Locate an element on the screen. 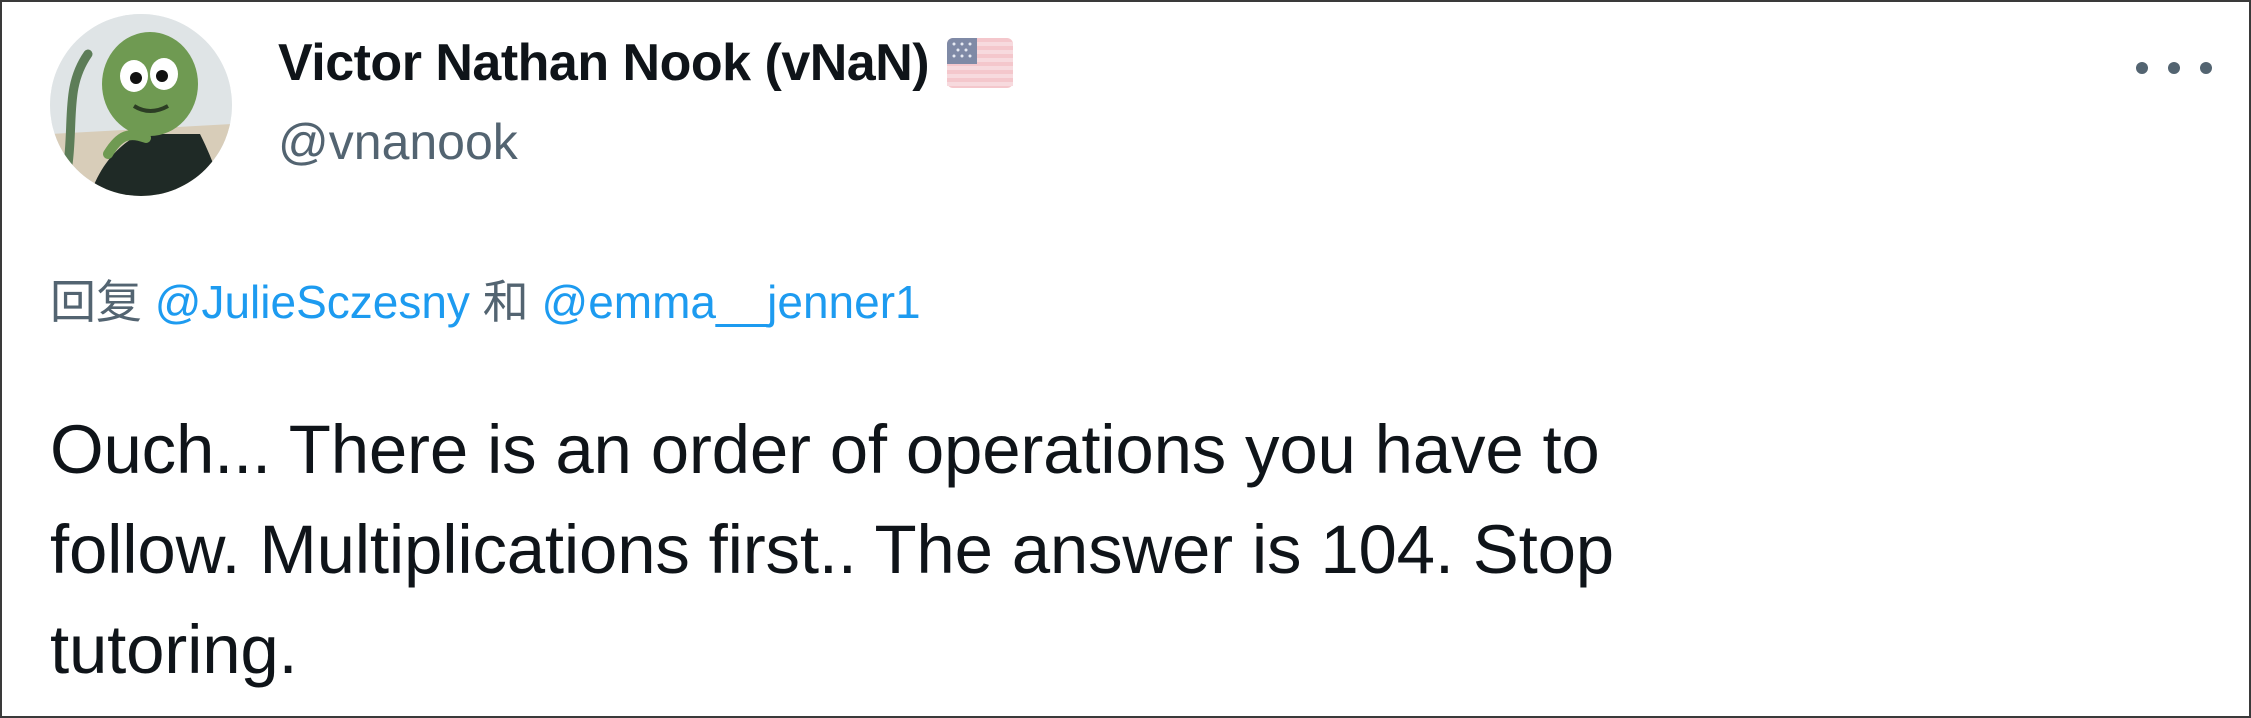 This screenshot has height=718, width=2251. author-display-name: Victor Nathan Nook (vNaN) is located at coordinates (604, 63).